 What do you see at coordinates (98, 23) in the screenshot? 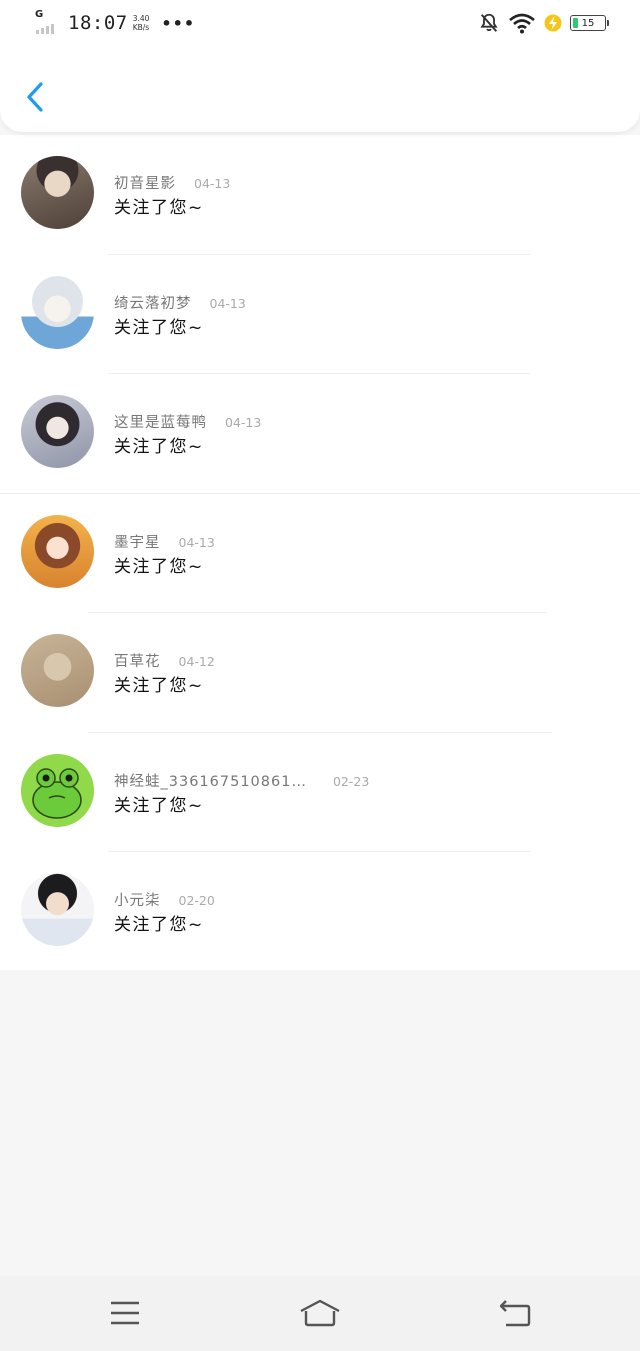
I see `clock: 18:07` at bounding box center [98, 23].